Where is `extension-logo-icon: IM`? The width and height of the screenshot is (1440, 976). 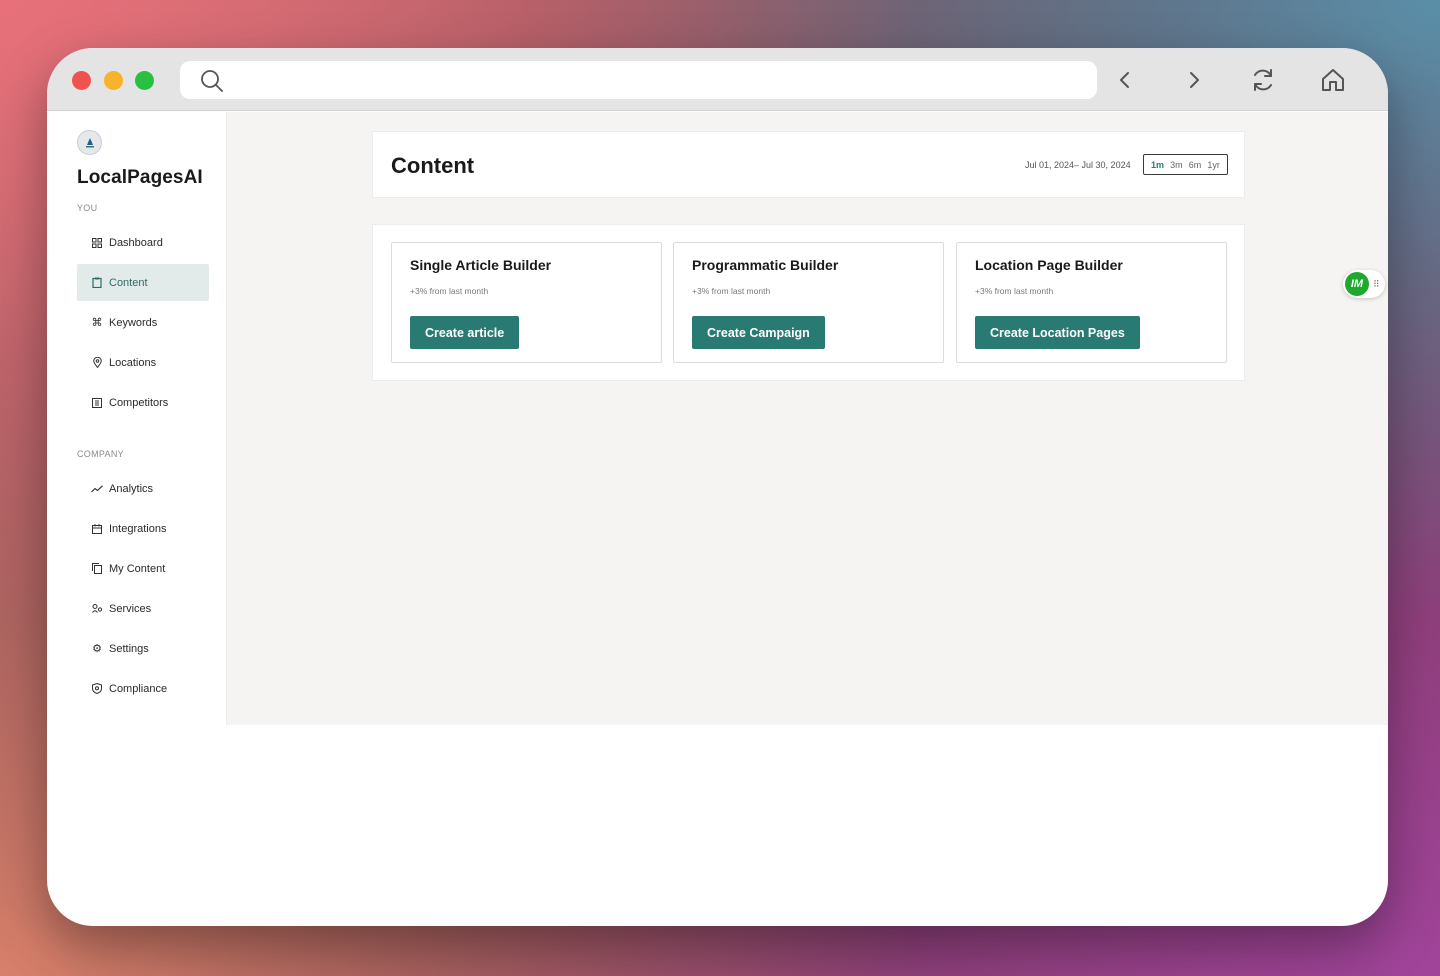
extension-logo-icon: IM is located at coordinates (1357, 284).